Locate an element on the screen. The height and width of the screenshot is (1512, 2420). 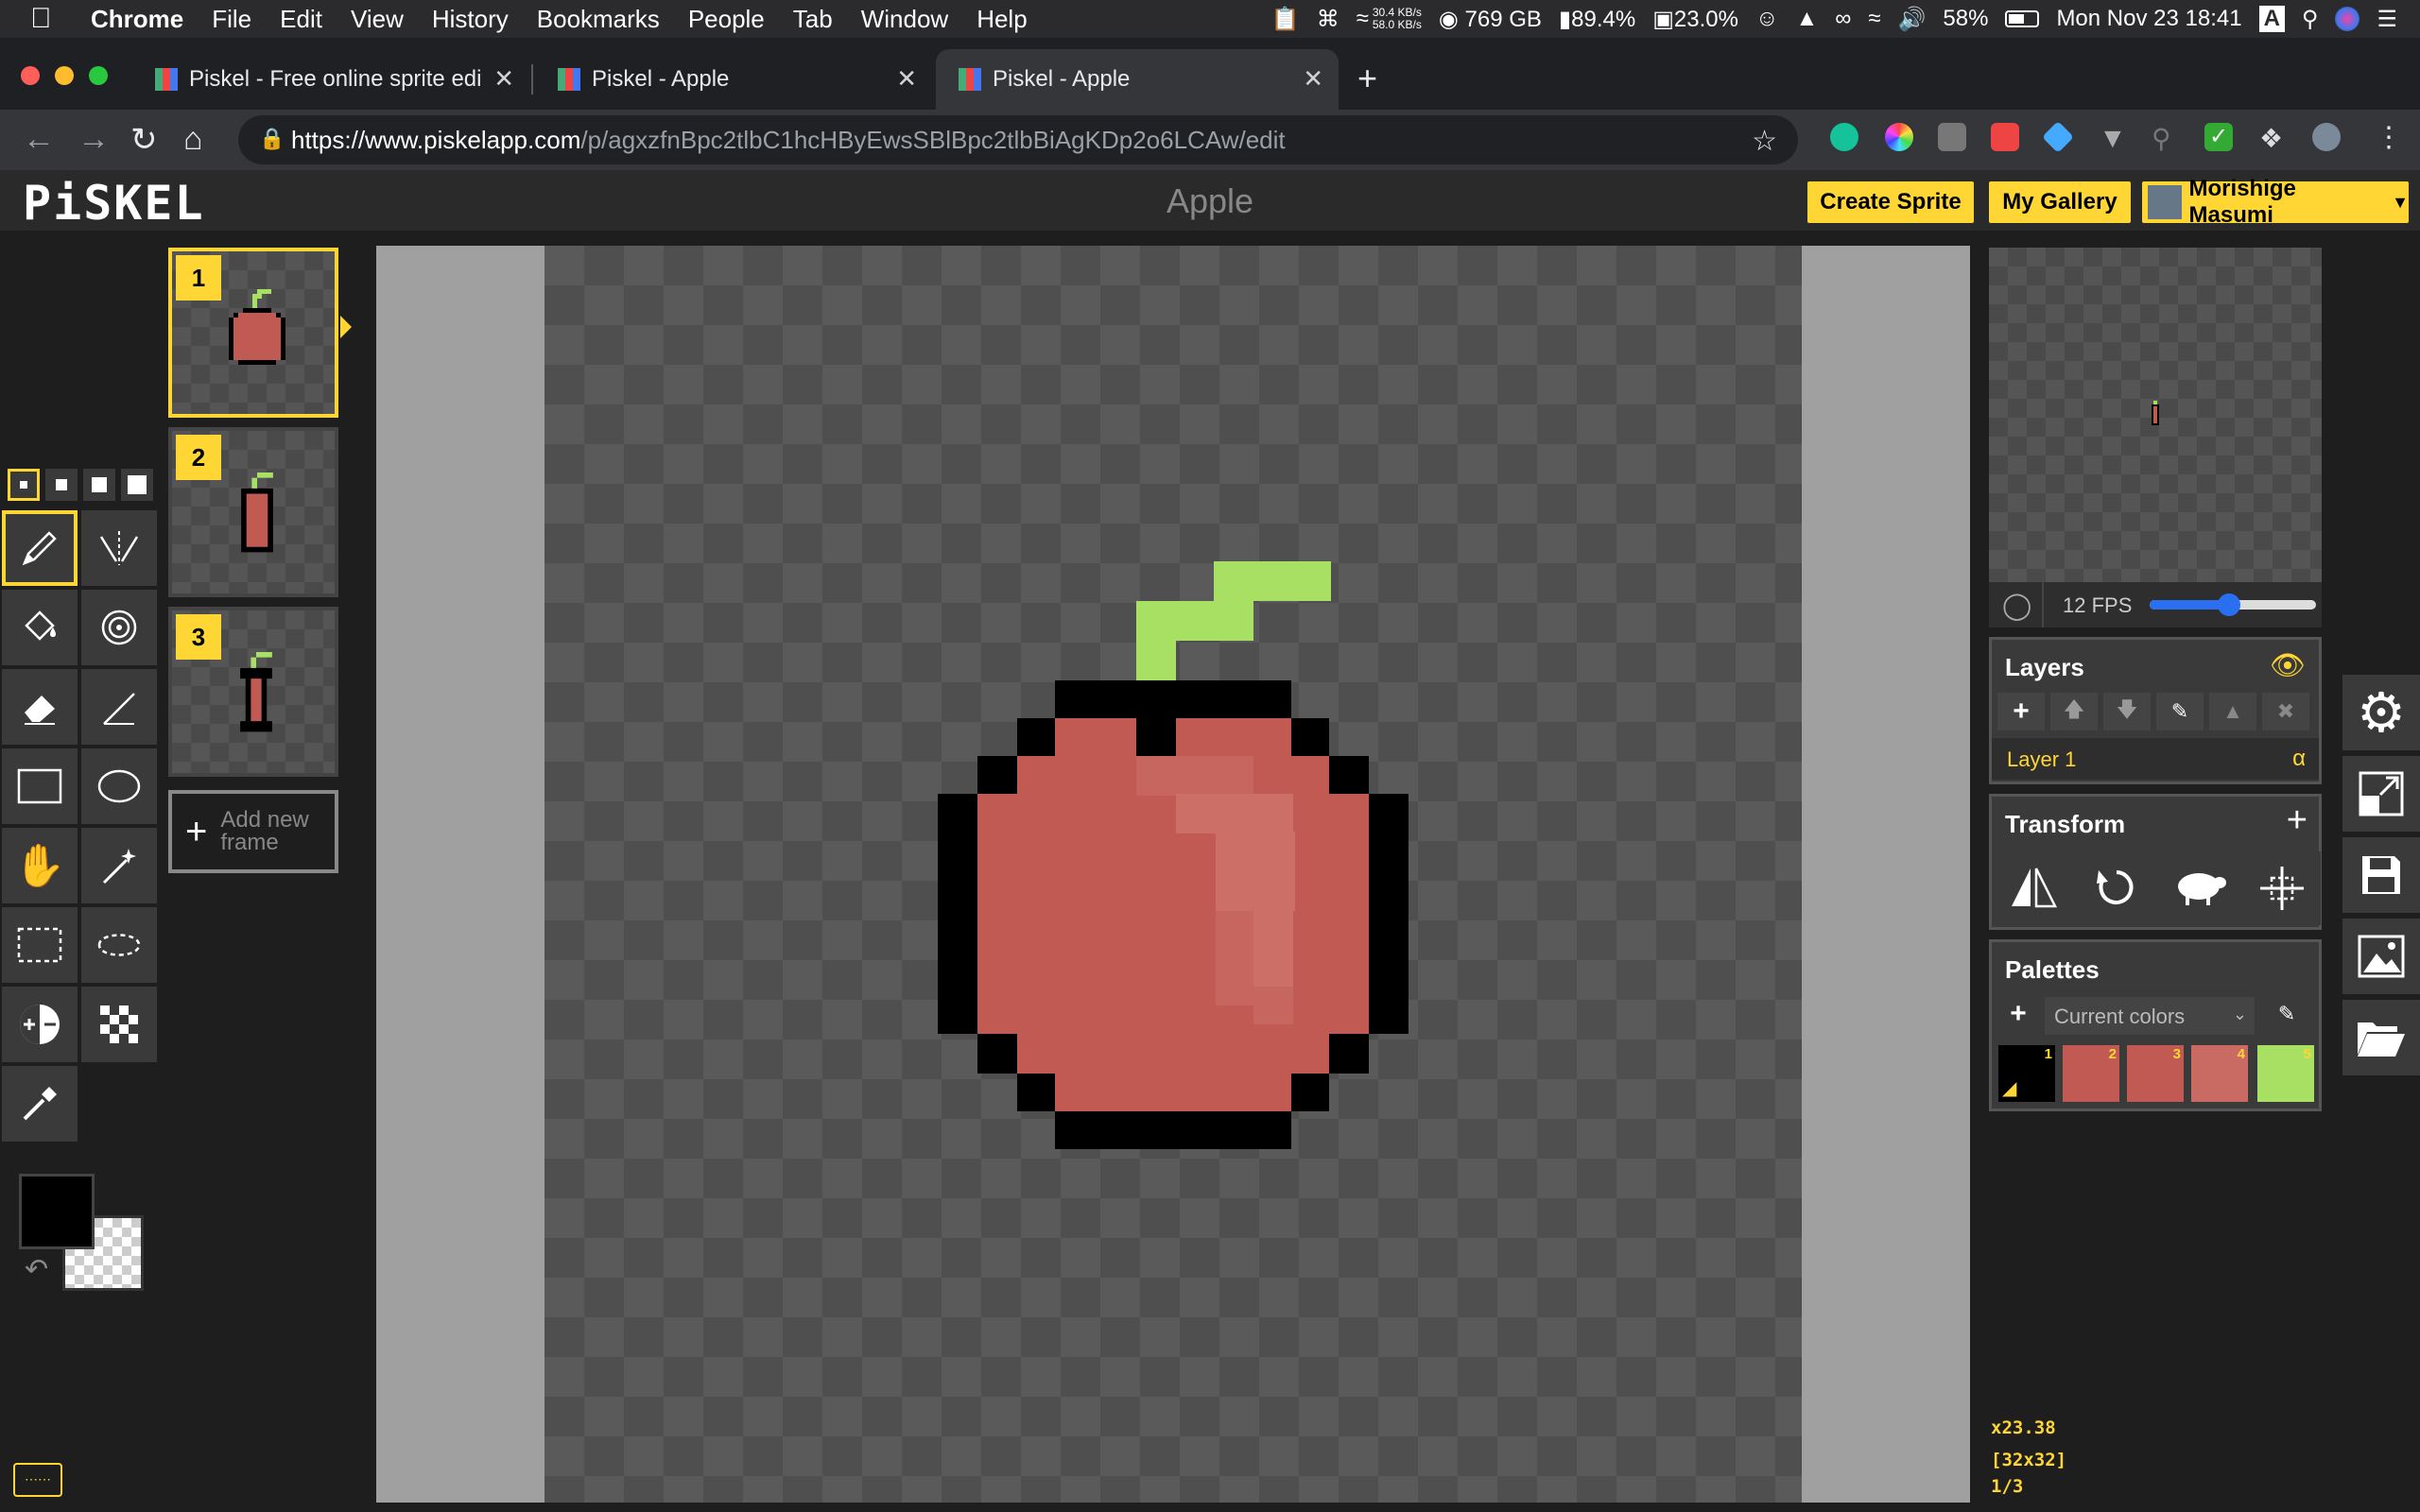
grammarly-extension-icon is located at coordinates (1844, 137).